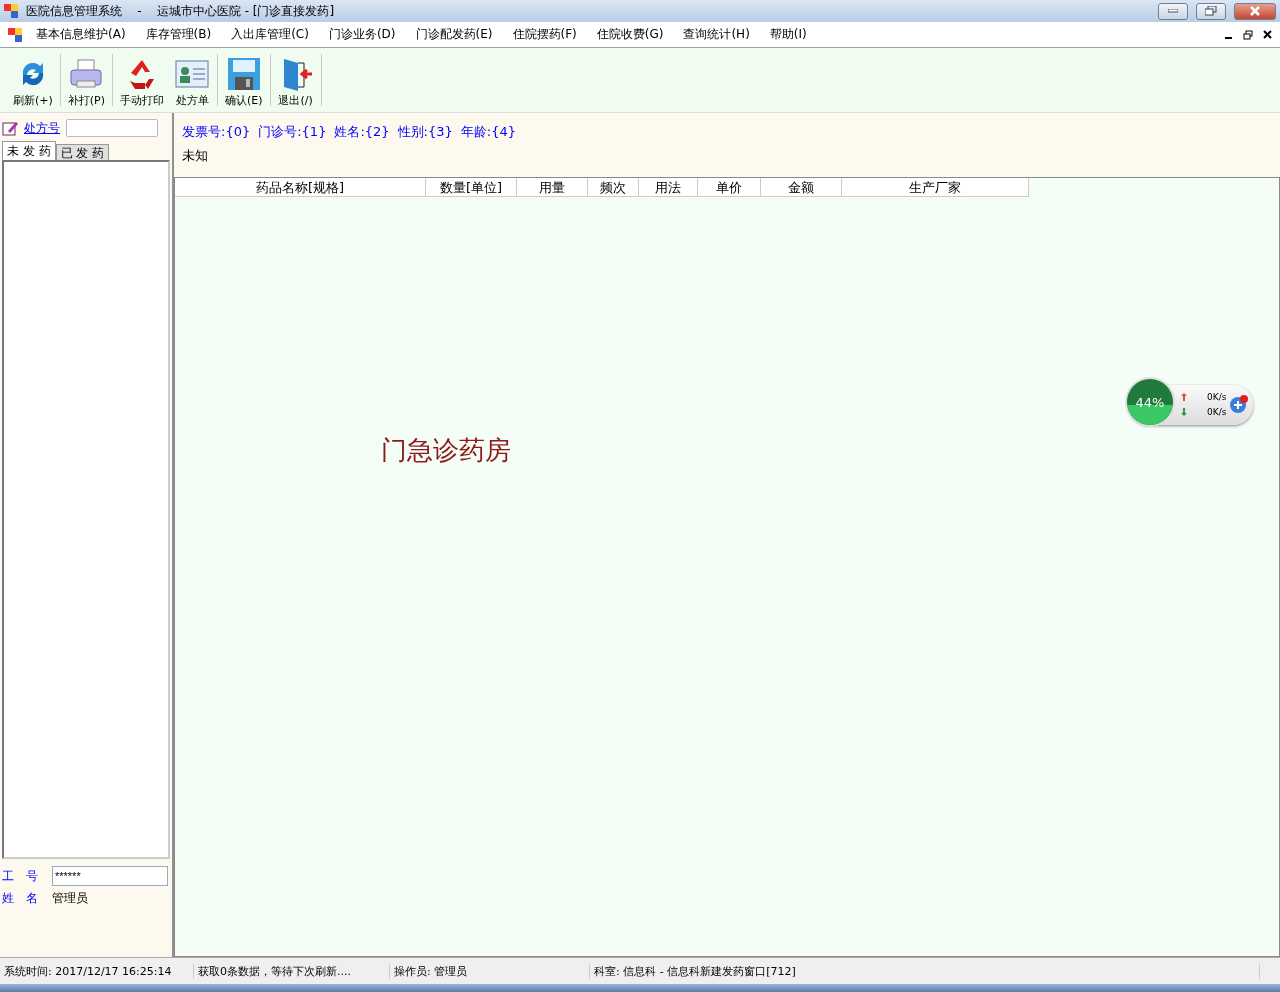 This screenshot has height=992, width=1280. Describe the element at coordinates (81, 34) in the screenshot. I see `menu-item: 基本信息维护(A)` at that location.